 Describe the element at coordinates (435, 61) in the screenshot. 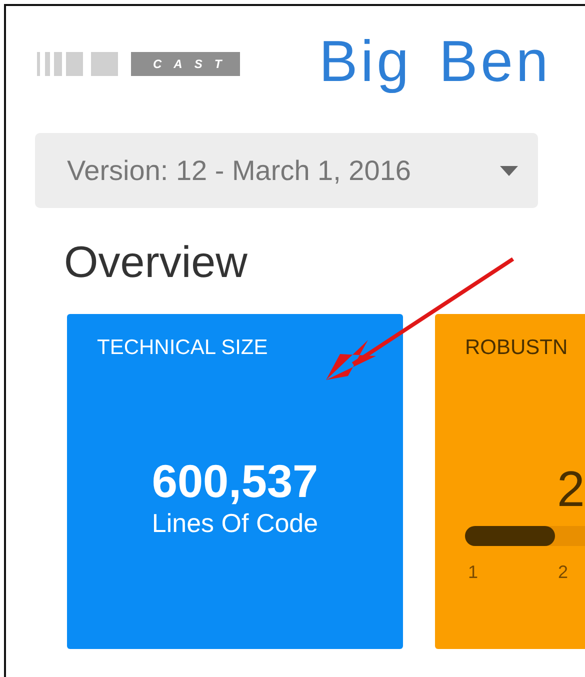

I see `app-title: Big Ben` at that location.